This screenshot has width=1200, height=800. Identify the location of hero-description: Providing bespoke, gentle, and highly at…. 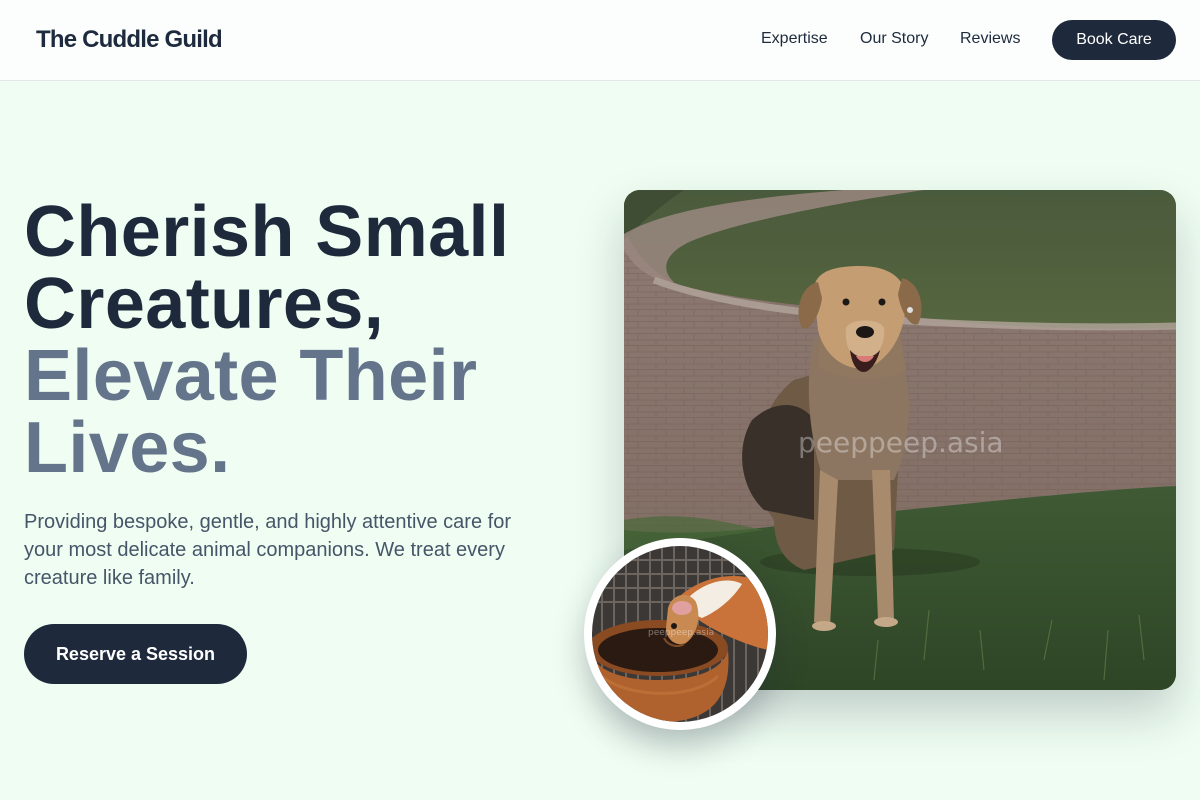
(267, 550).